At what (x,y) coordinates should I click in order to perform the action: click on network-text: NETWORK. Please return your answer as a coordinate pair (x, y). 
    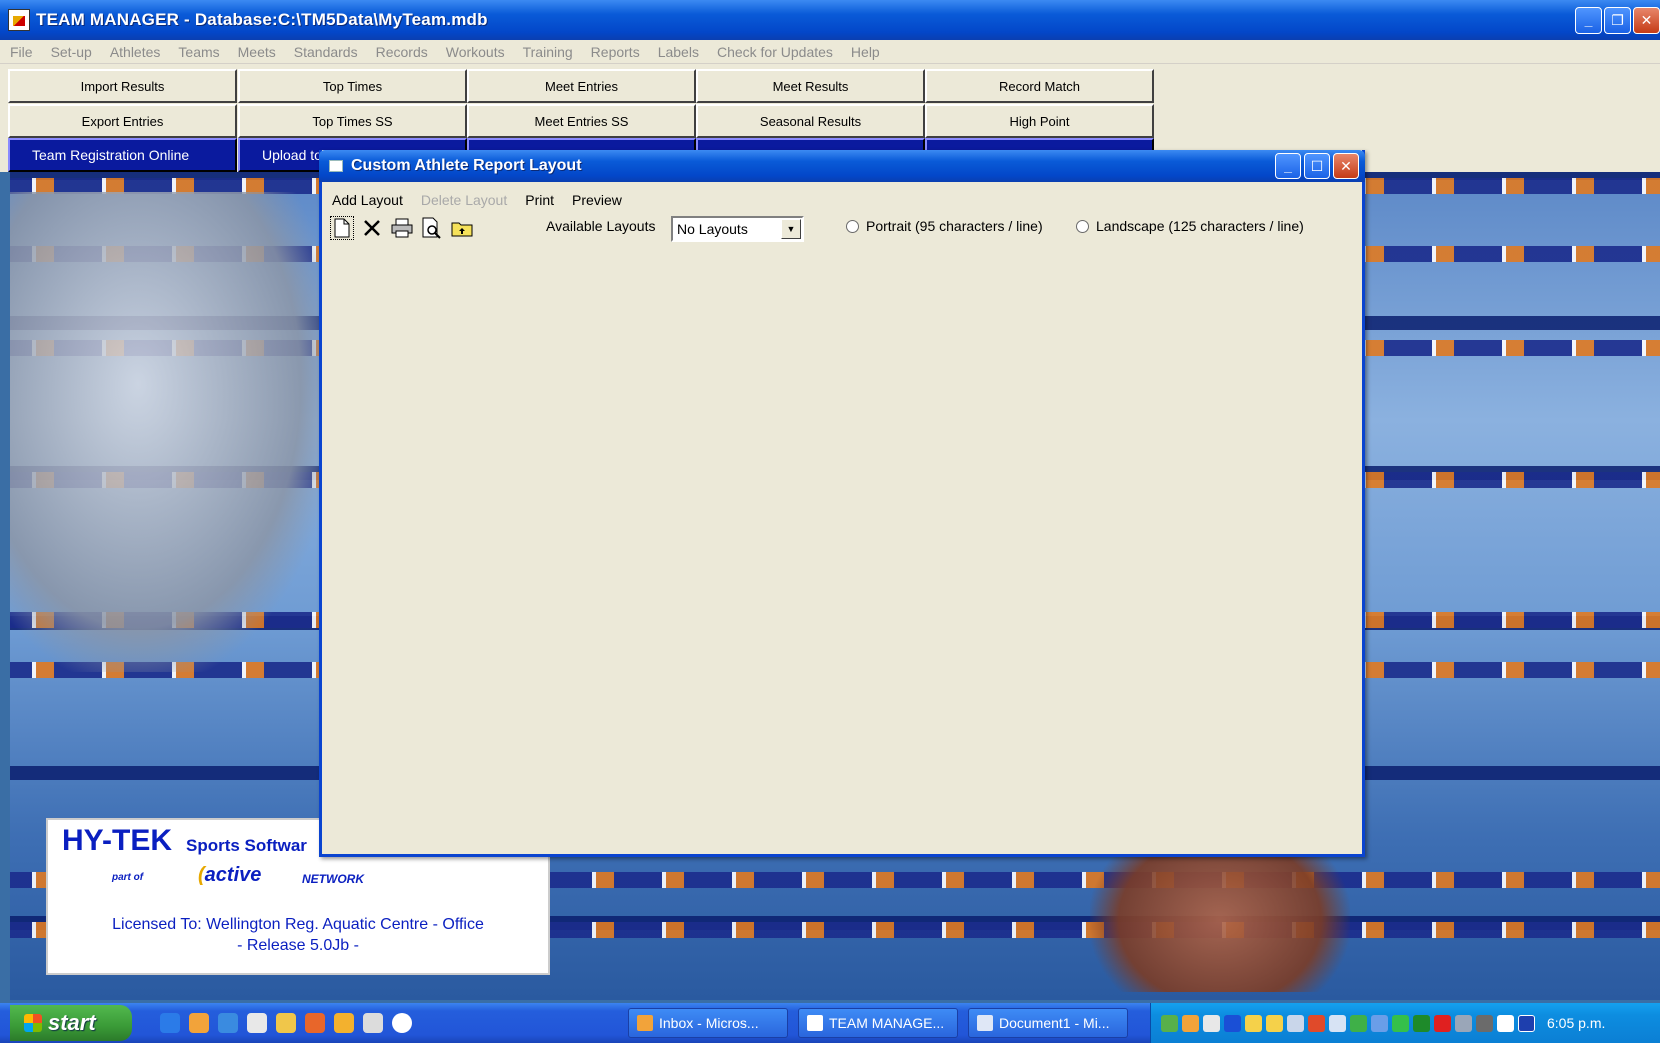
    Looking at the image, I should click on (333, 879).